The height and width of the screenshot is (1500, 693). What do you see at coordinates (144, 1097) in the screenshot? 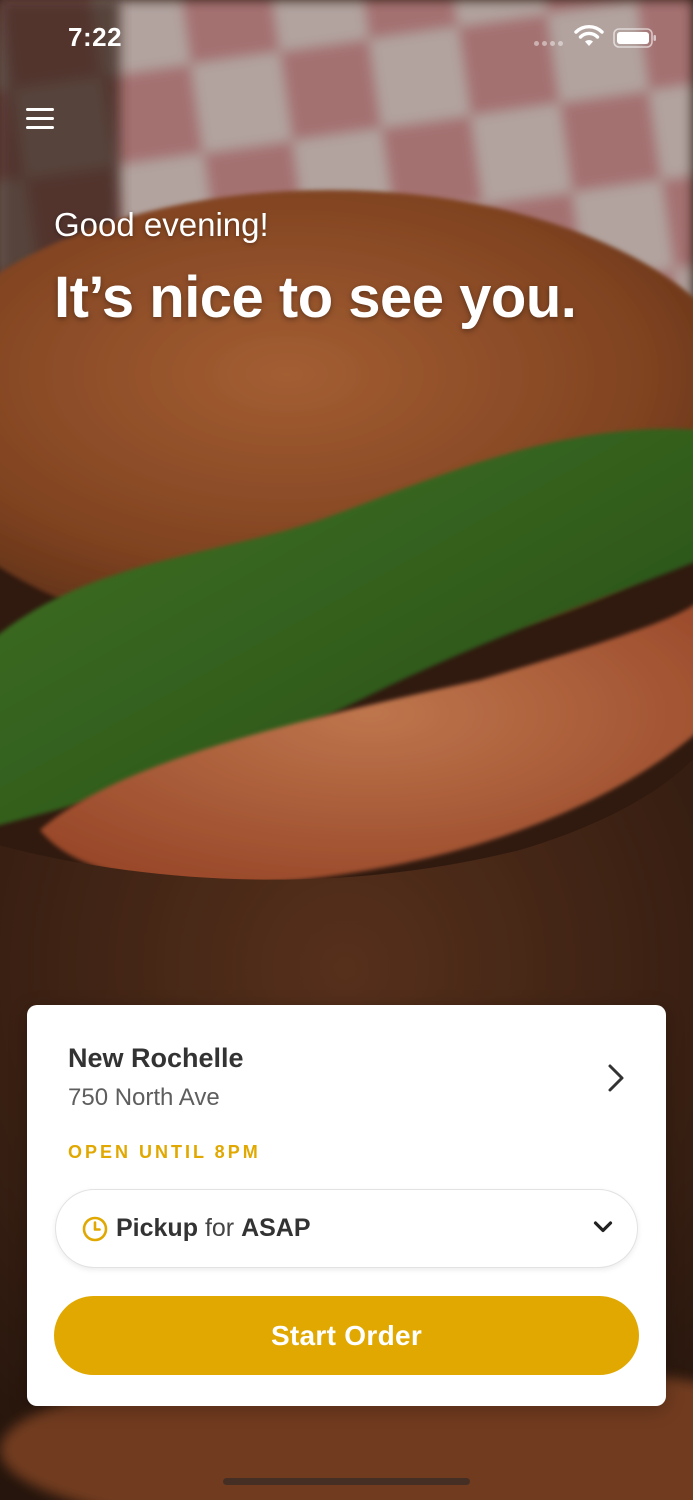
I see `location-address: 750 North Ave` at bounding box center [144, 1097].